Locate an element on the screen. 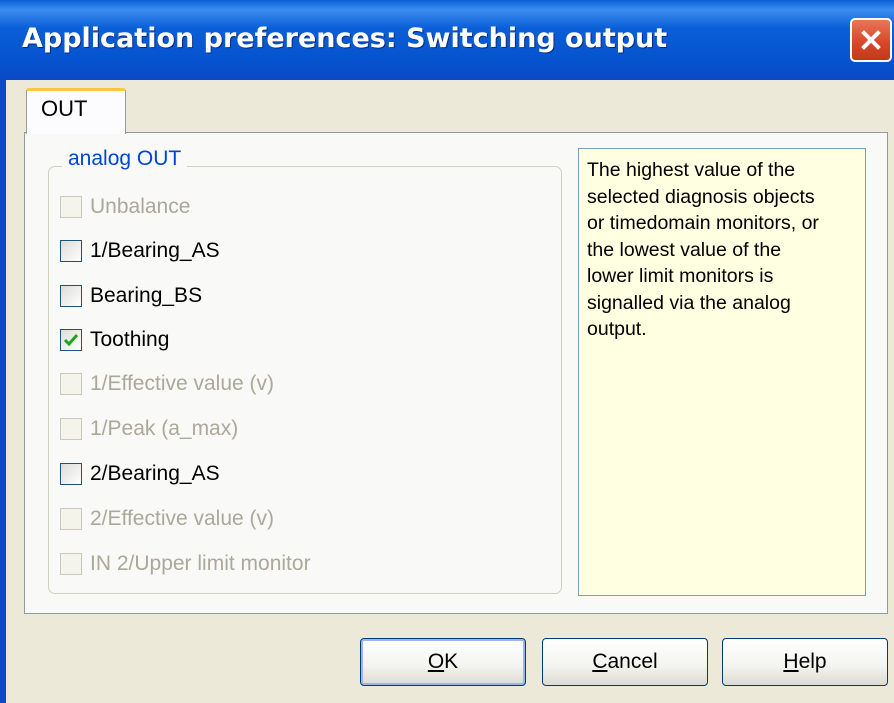 The height and width of the screenshot is (703, 894). checkbox-toothing: Toothing is located at coordinates (114, 340).